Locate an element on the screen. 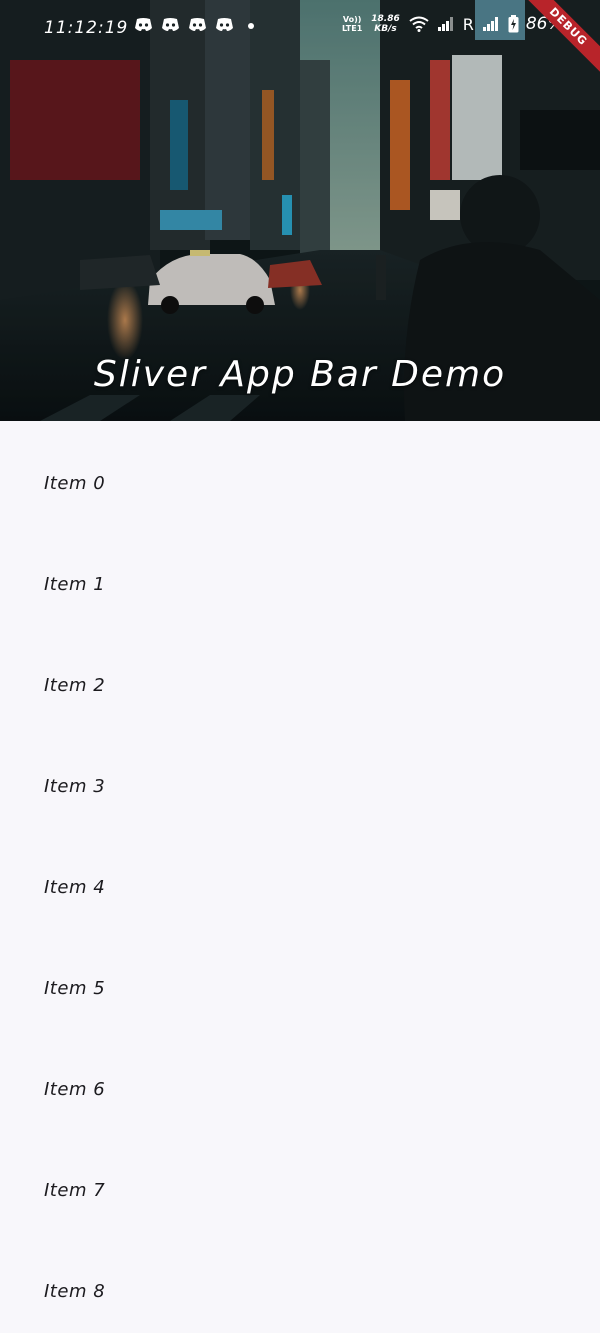  list-item: Item 7 is located at coordinates (300, 1178).